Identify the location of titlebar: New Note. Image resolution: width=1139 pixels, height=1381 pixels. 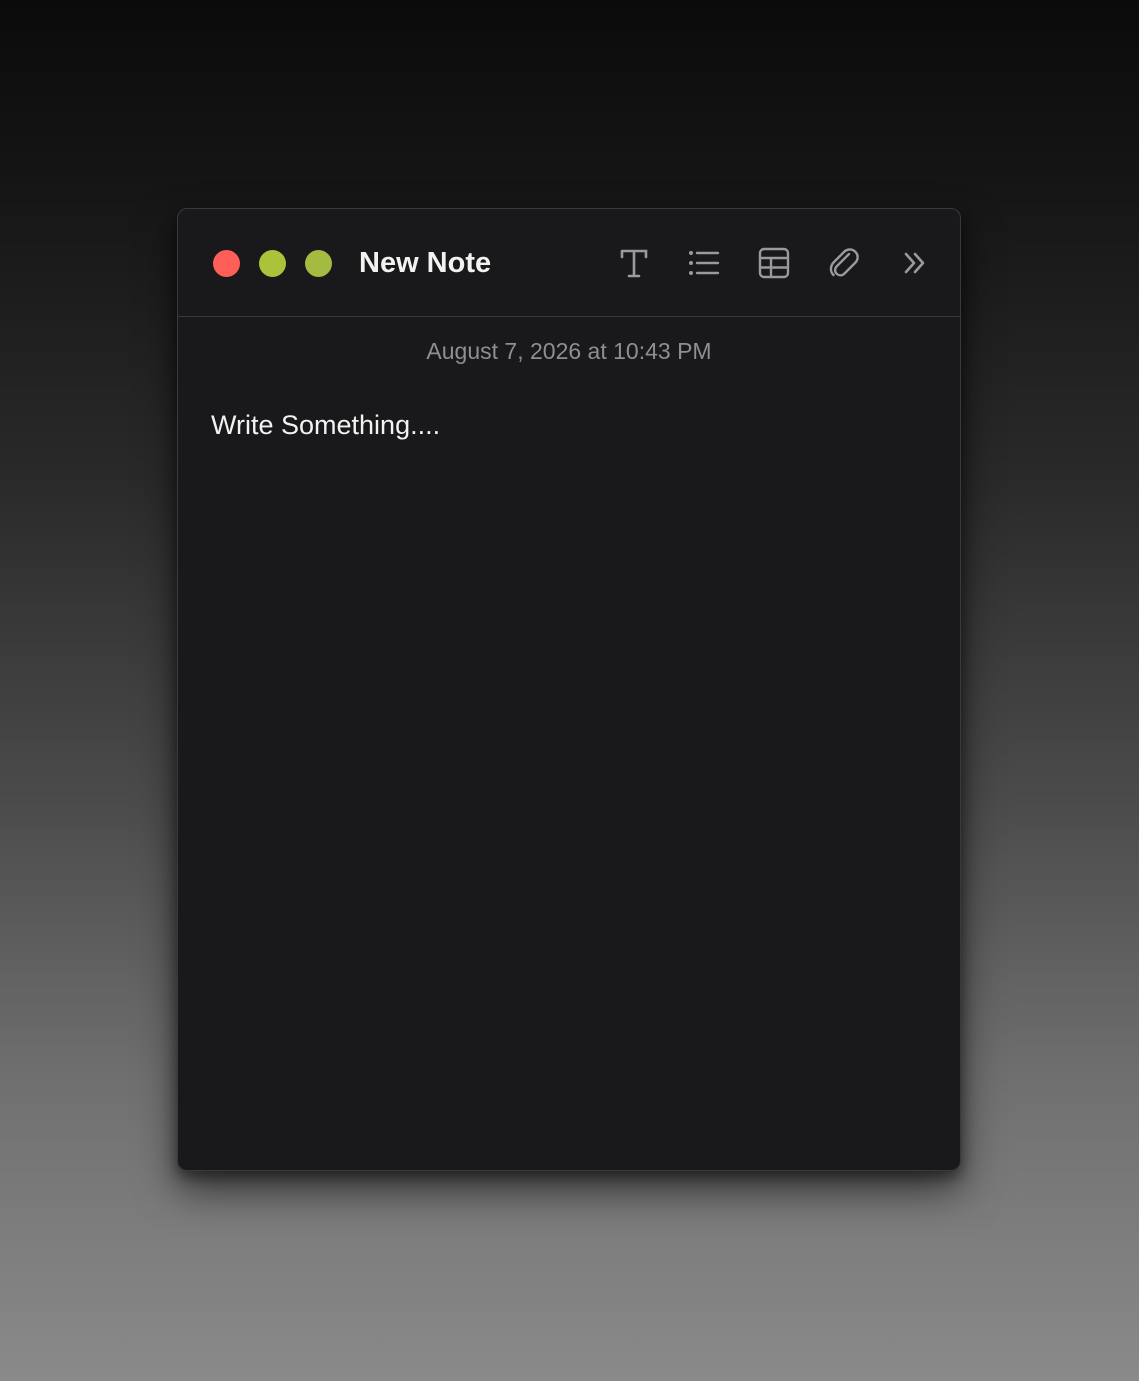
(569, 263).